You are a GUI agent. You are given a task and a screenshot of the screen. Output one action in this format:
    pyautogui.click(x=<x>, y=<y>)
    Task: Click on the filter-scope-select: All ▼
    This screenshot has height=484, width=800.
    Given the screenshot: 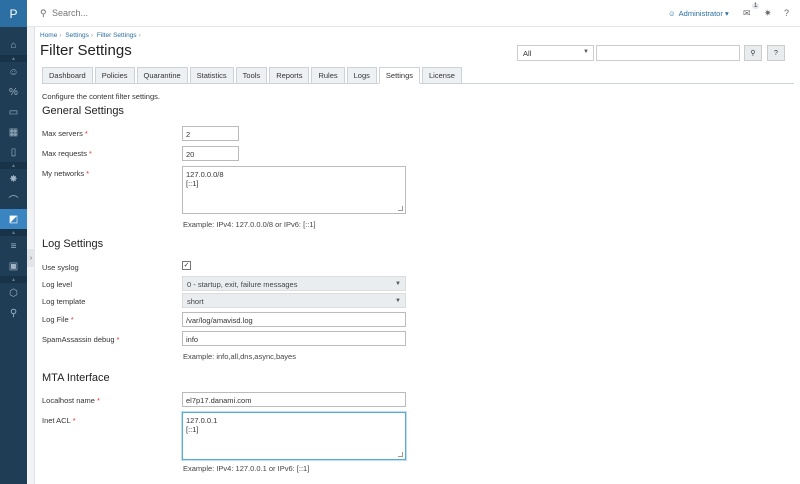 What is the action you would take?
    pyautogui.click(x=555, y=53)
    